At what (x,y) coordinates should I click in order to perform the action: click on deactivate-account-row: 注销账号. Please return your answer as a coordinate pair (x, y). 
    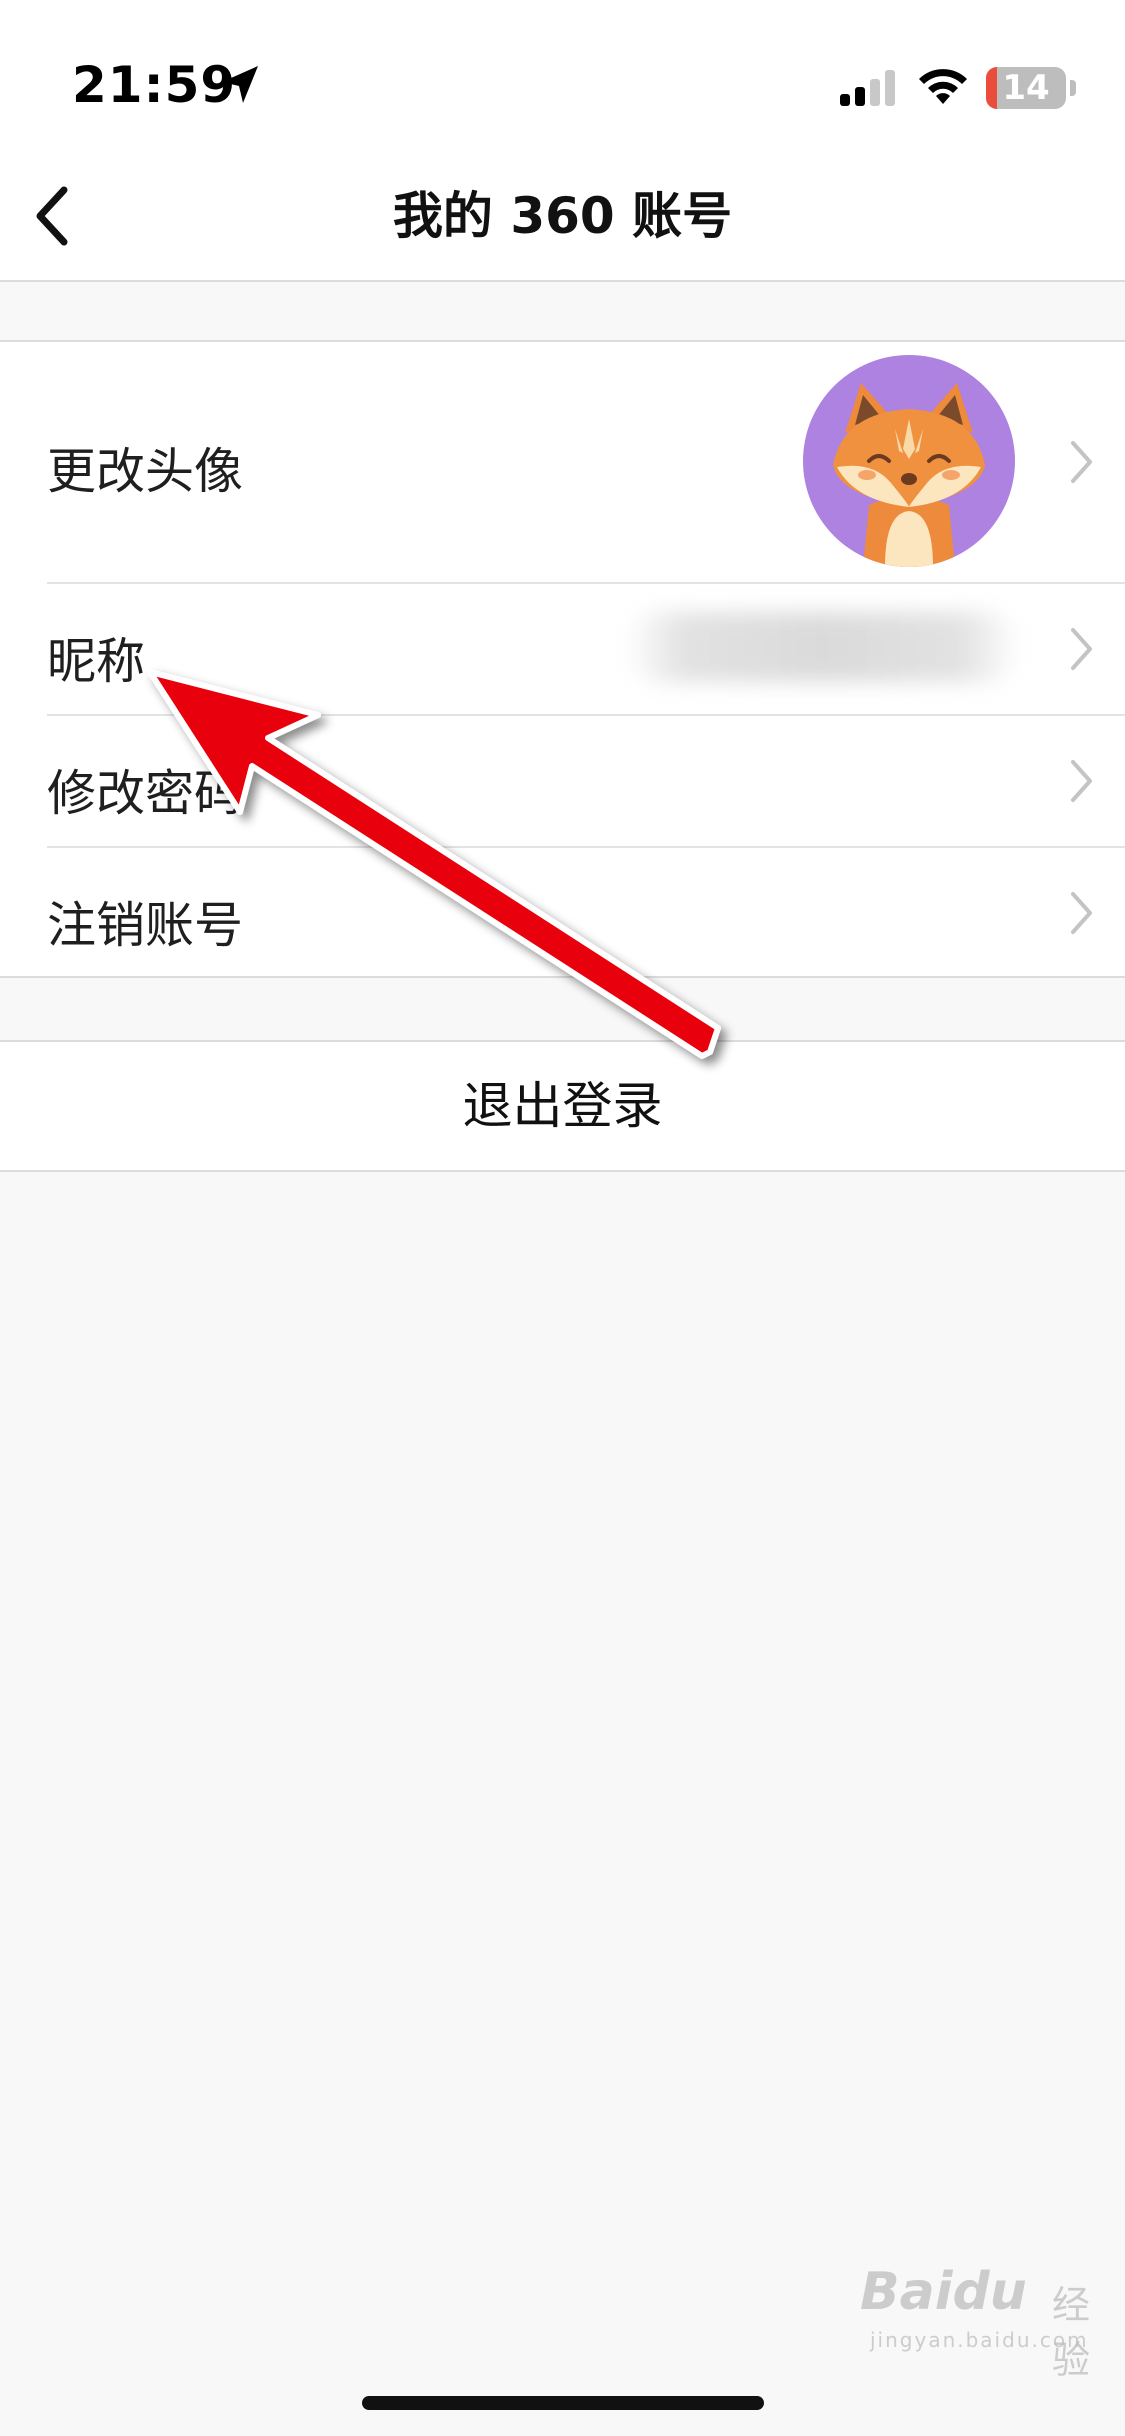
    Looking at the image, I should click on (562, 913).